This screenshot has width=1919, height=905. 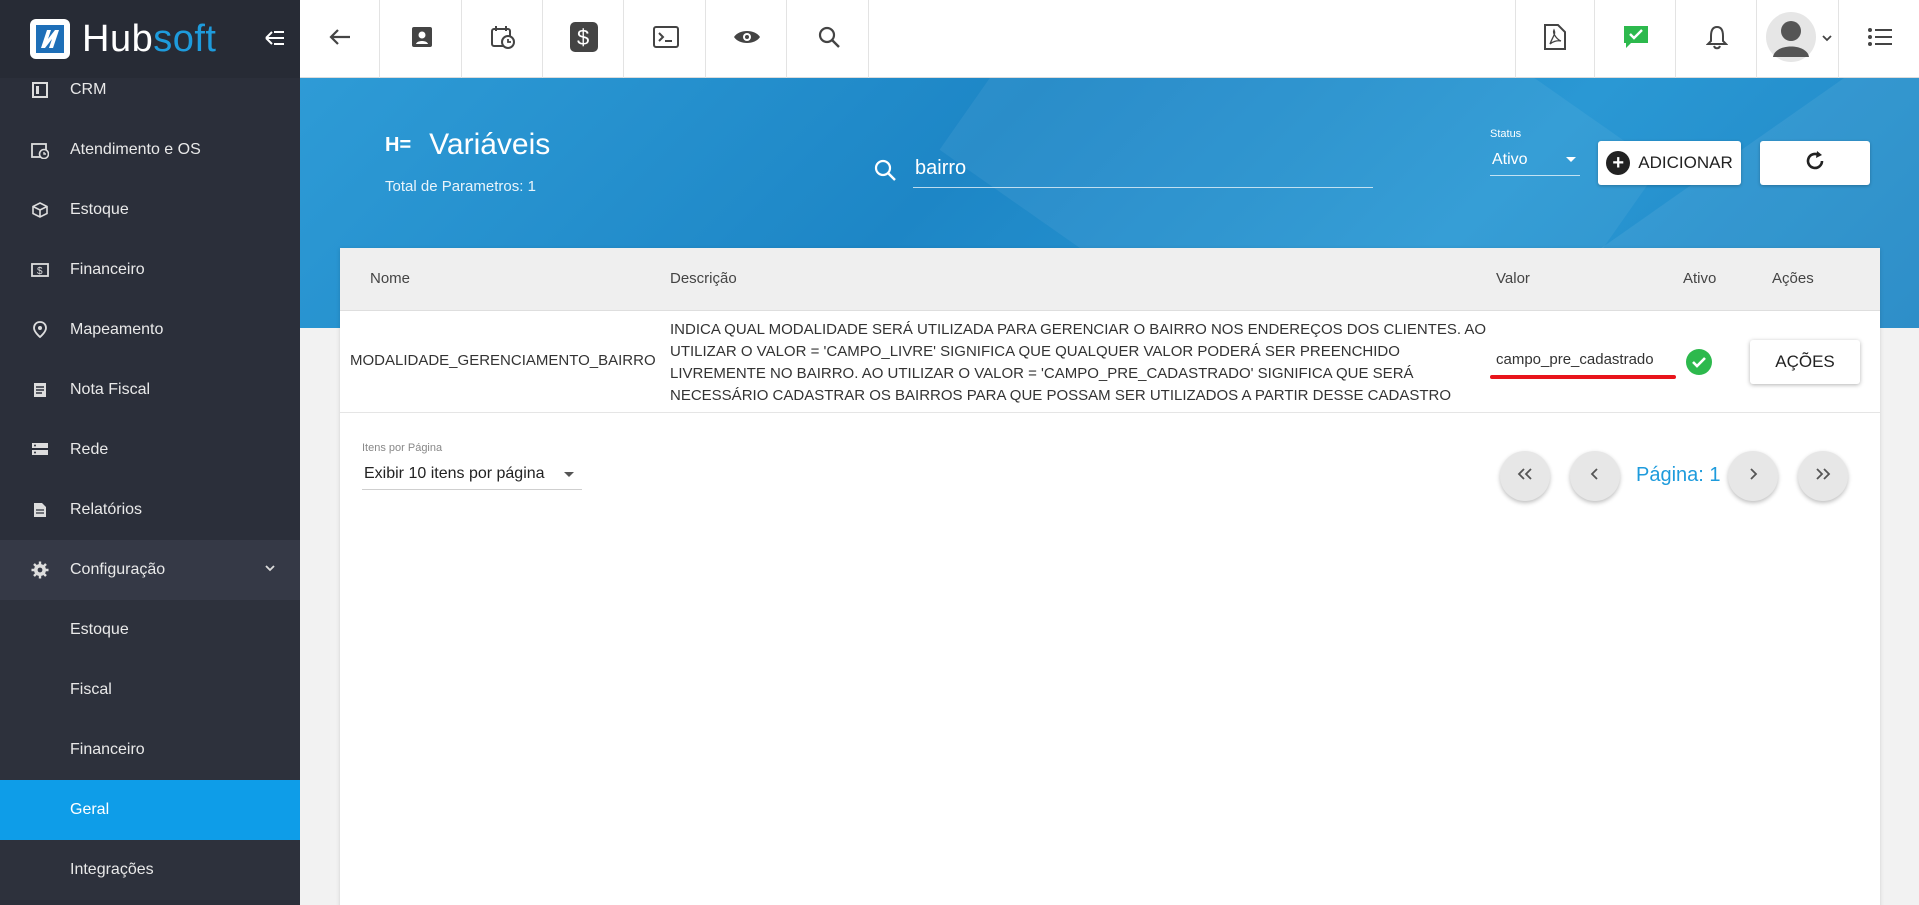 What do you see at coordinates (150, 330) in the screenshot?
I see `sidebar-item-mapeamento: Mapeamento` at bounding box center [150, 330].